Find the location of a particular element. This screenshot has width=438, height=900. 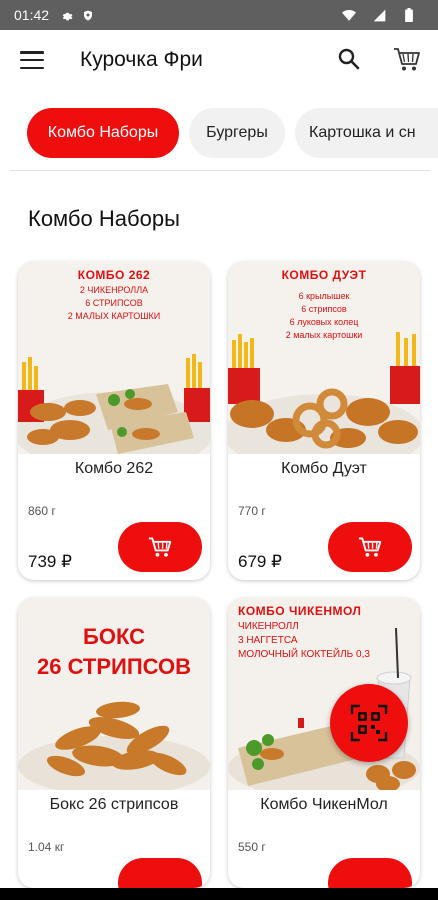

menu-icon is located at coordinates (32, 60).